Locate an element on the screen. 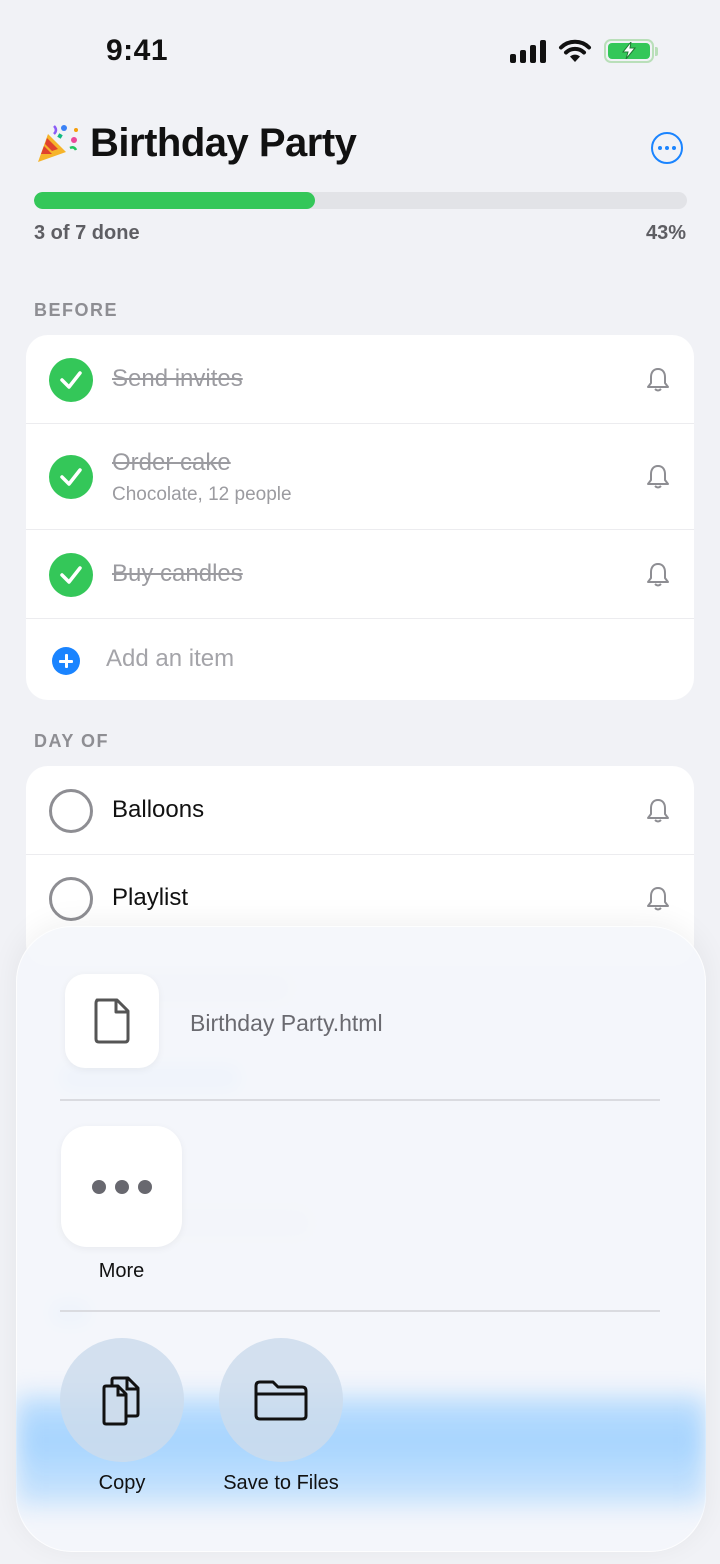  add-item-row: Add an item is located at coordinates (360, 659).